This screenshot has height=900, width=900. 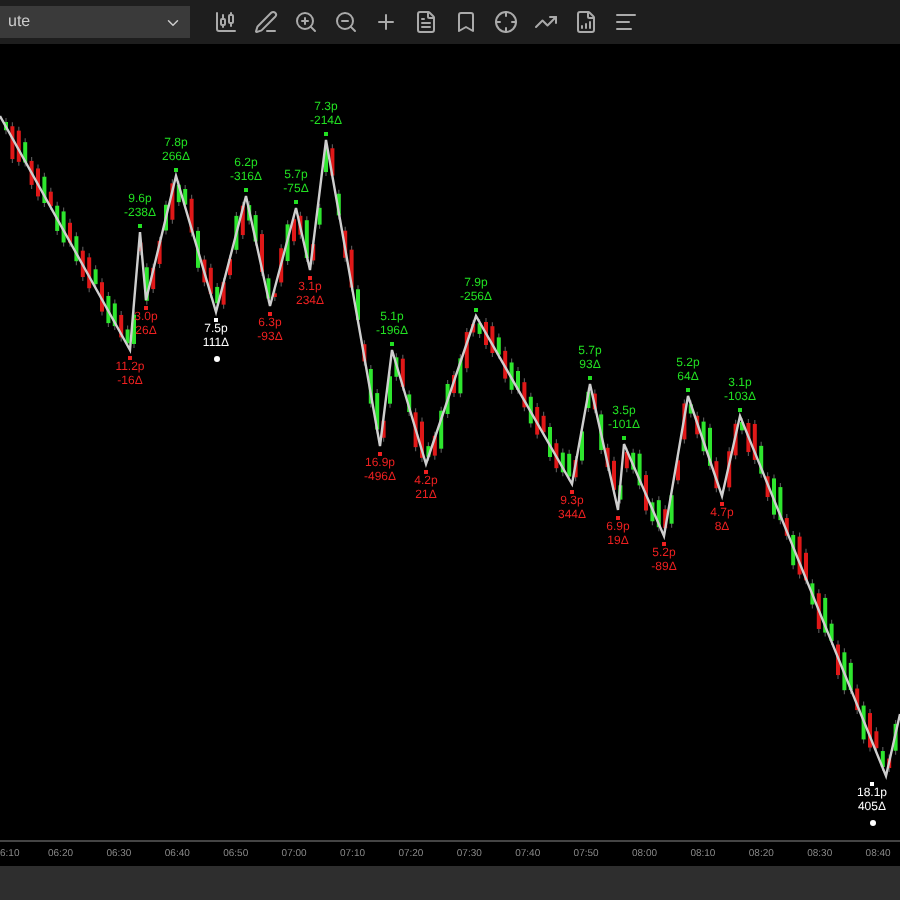 What do you see at coordinates (426, 22) in the screenshot?
I see `document-icon` at bounding box center [426, 22].